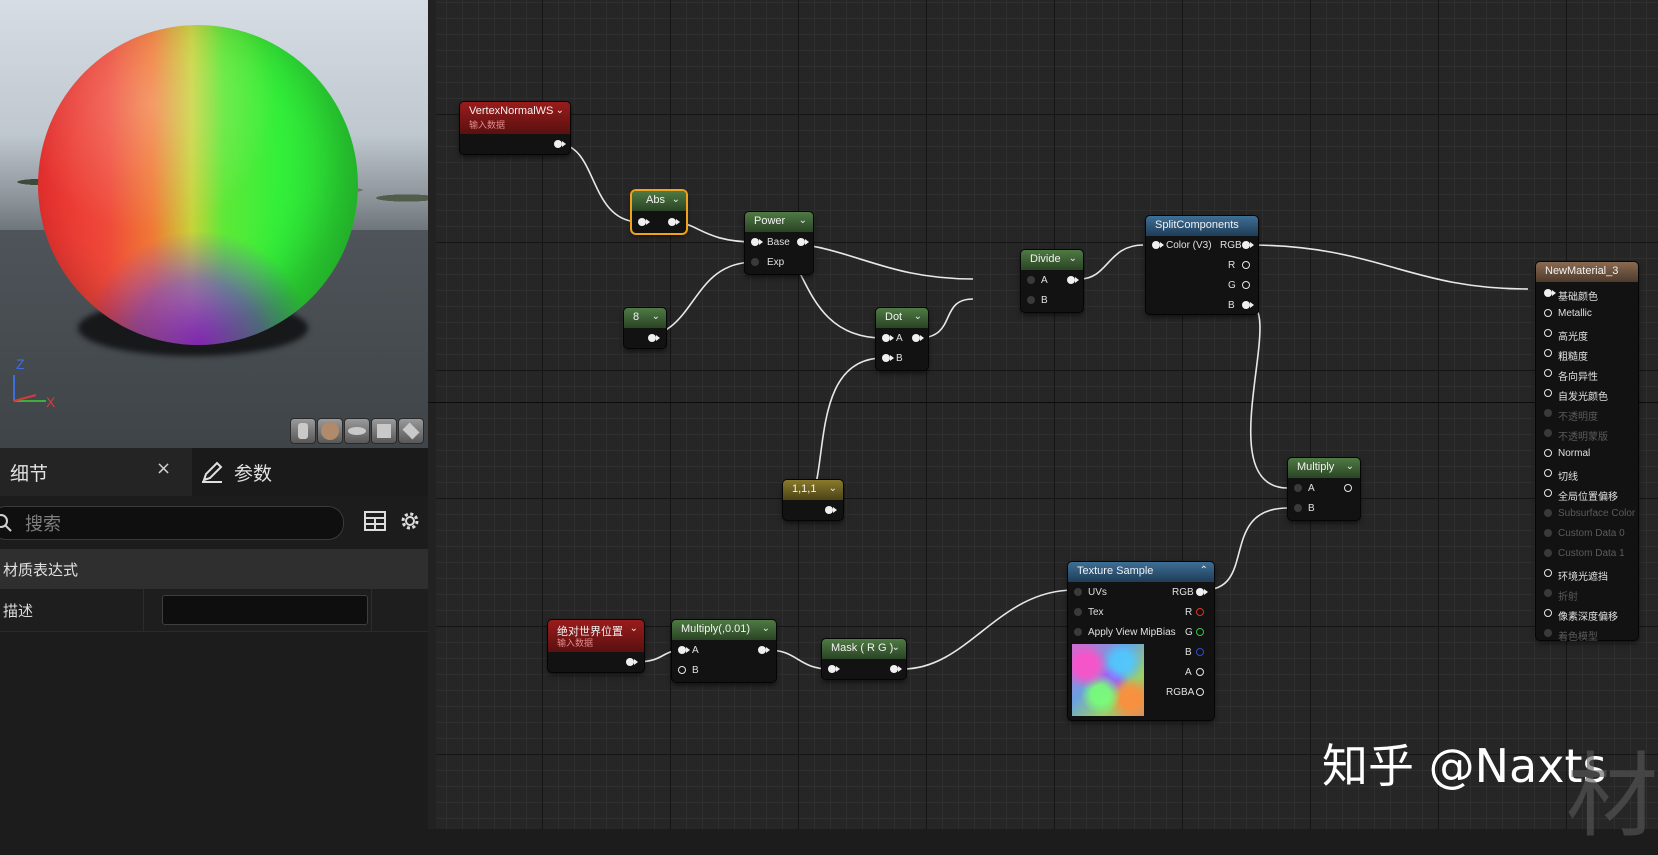 The width and height of the screenshot is (1658, 855). I want to click on node-constant-8: 8 ⌄, so click(645, 328).